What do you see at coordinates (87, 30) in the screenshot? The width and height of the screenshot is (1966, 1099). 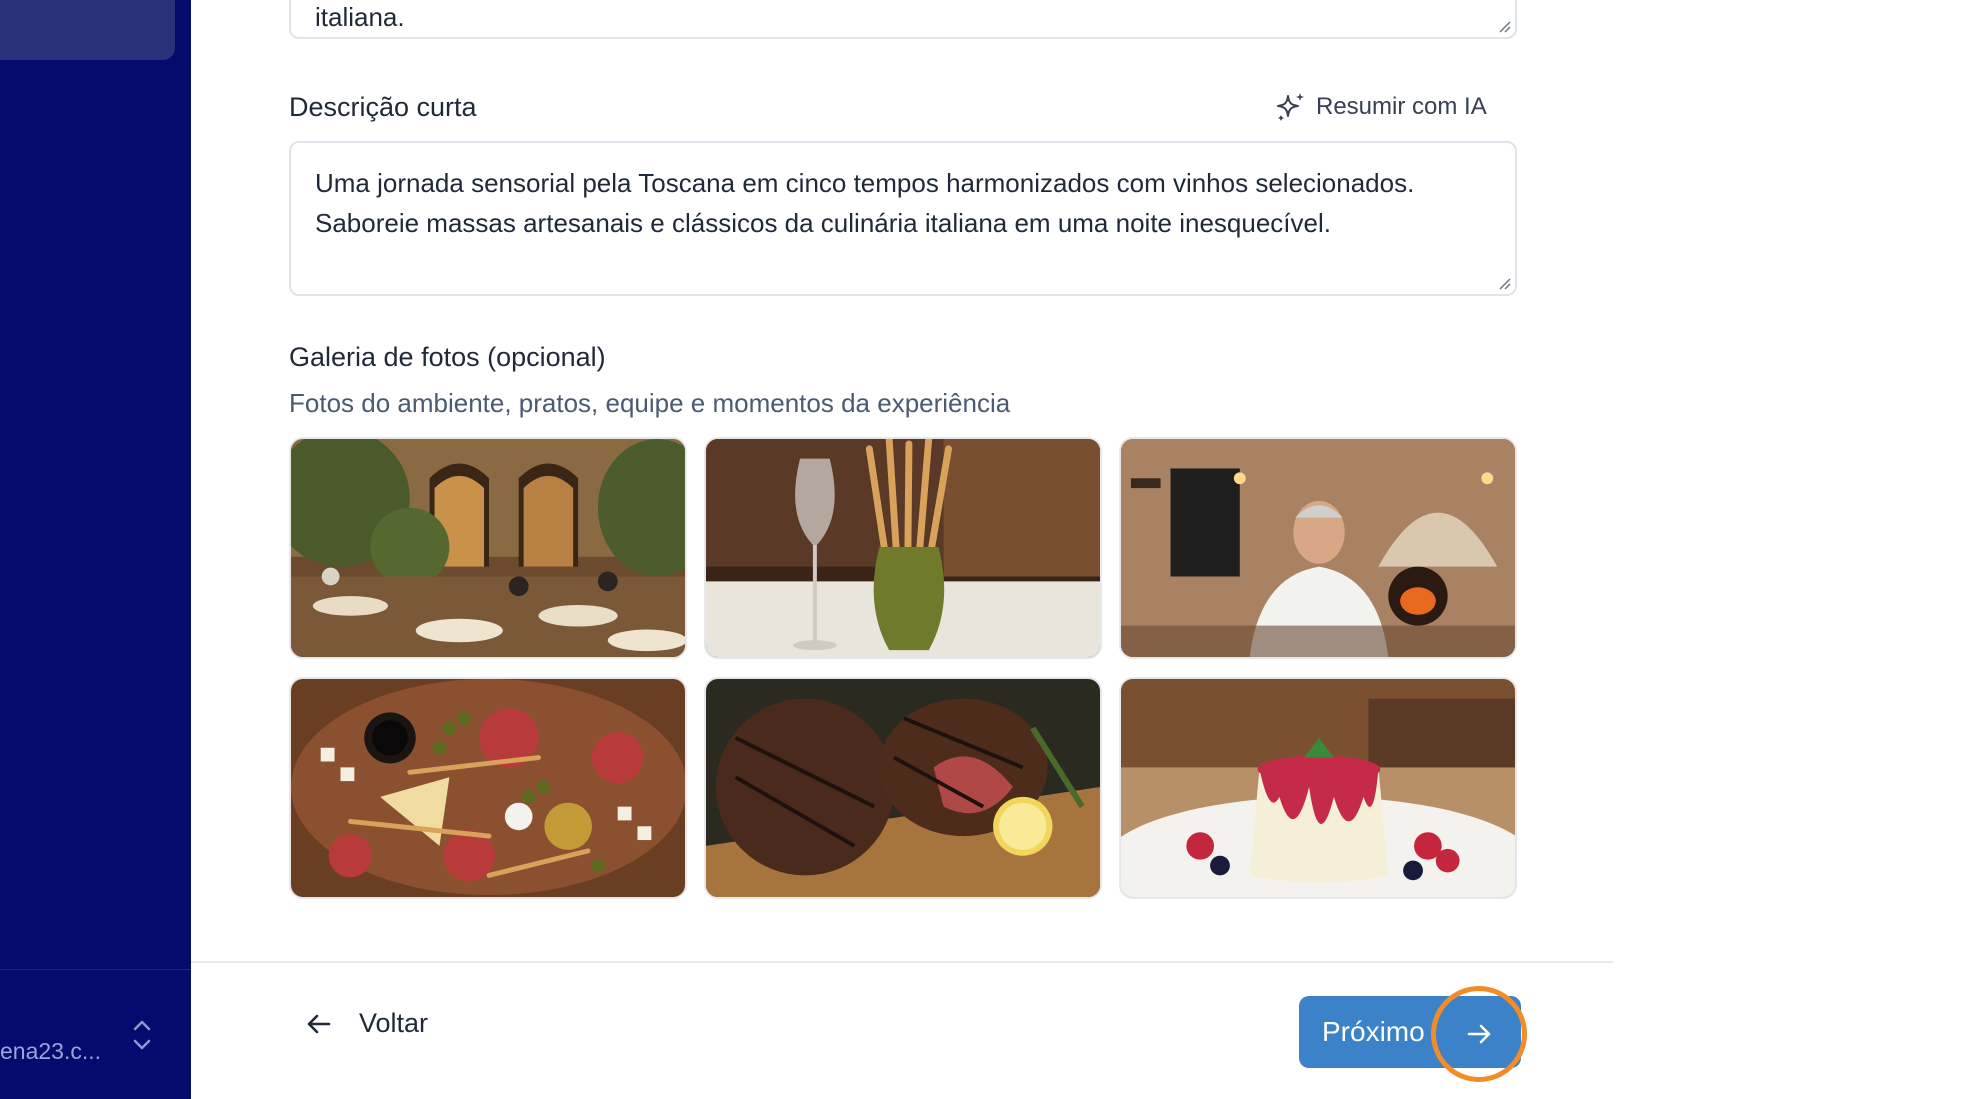 I see `sidebar-active-item` at bounding box center [87, 30].